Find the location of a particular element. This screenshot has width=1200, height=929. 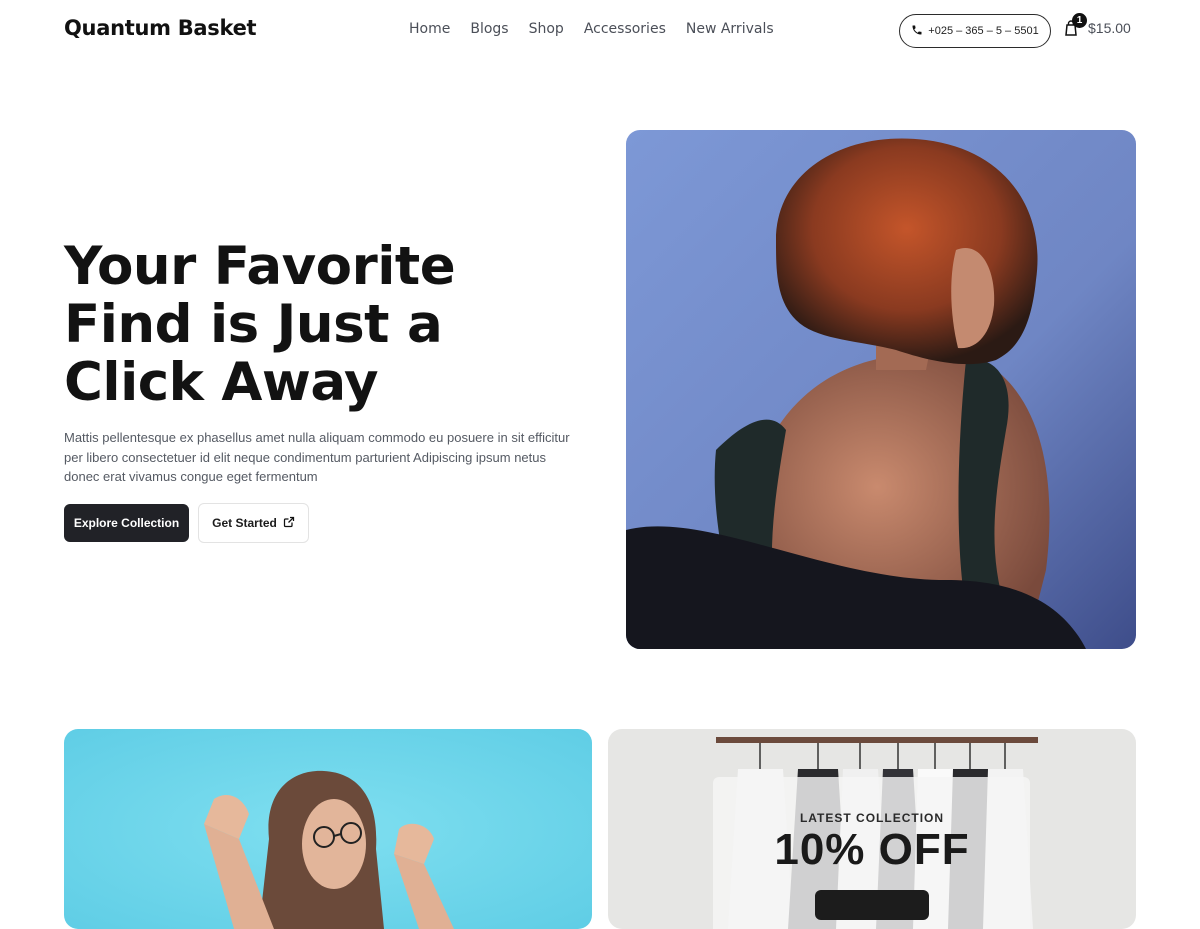

hero-title: Your Favorite Find is Just a Click Away is located at coordinates (260, 324).